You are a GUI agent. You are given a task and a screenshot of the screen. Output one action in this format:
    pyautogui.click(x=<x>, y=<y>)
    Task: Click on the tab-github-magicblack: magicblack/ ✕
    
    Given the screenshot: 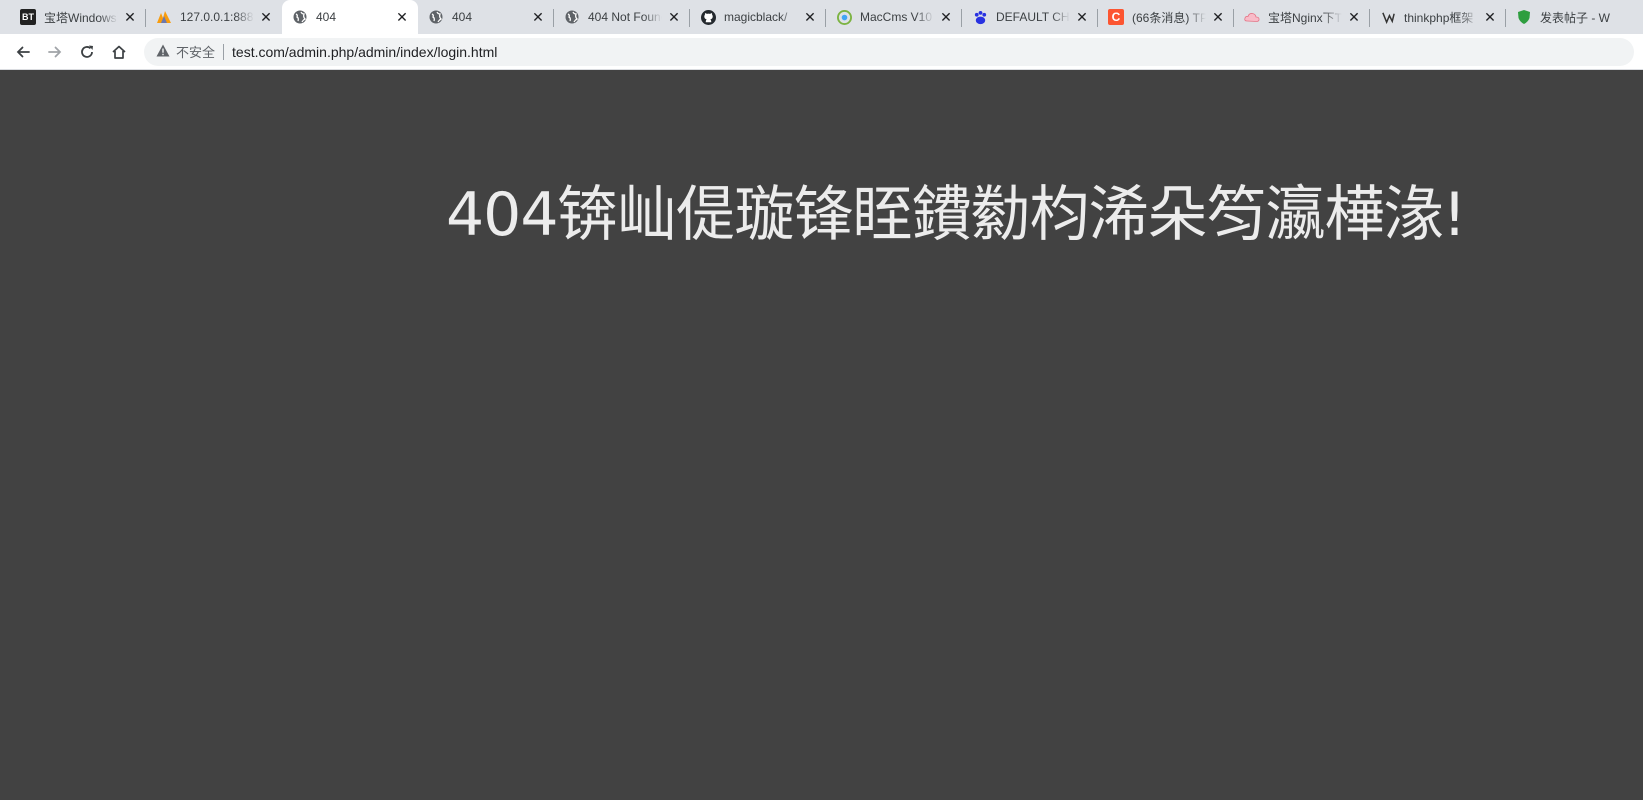 What is the action you would take?
    pyautogui.click(x=758, y=17)
    